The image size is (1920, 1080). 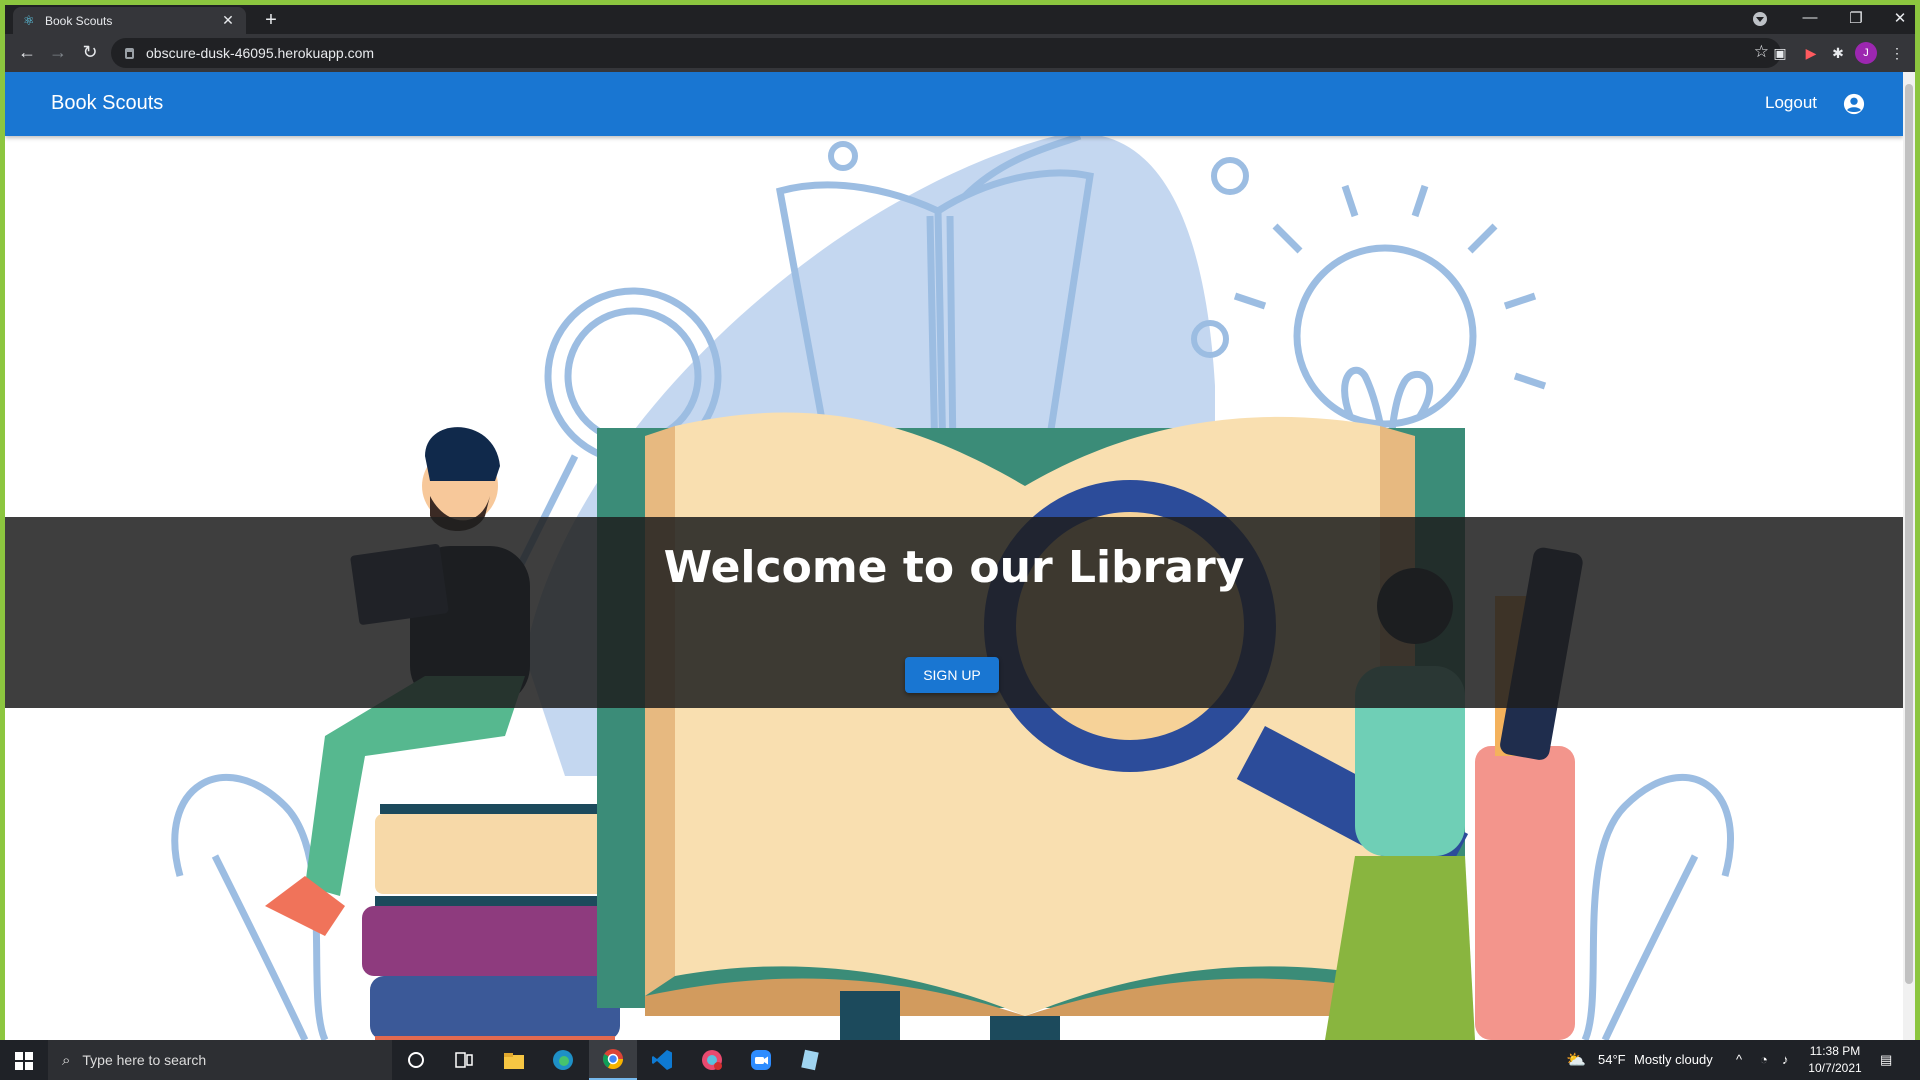 What do you see at coordinates (1811, 53) in the screenshot?
I see `extension-record-icon: ▶` at bounding box center [1811, 53].